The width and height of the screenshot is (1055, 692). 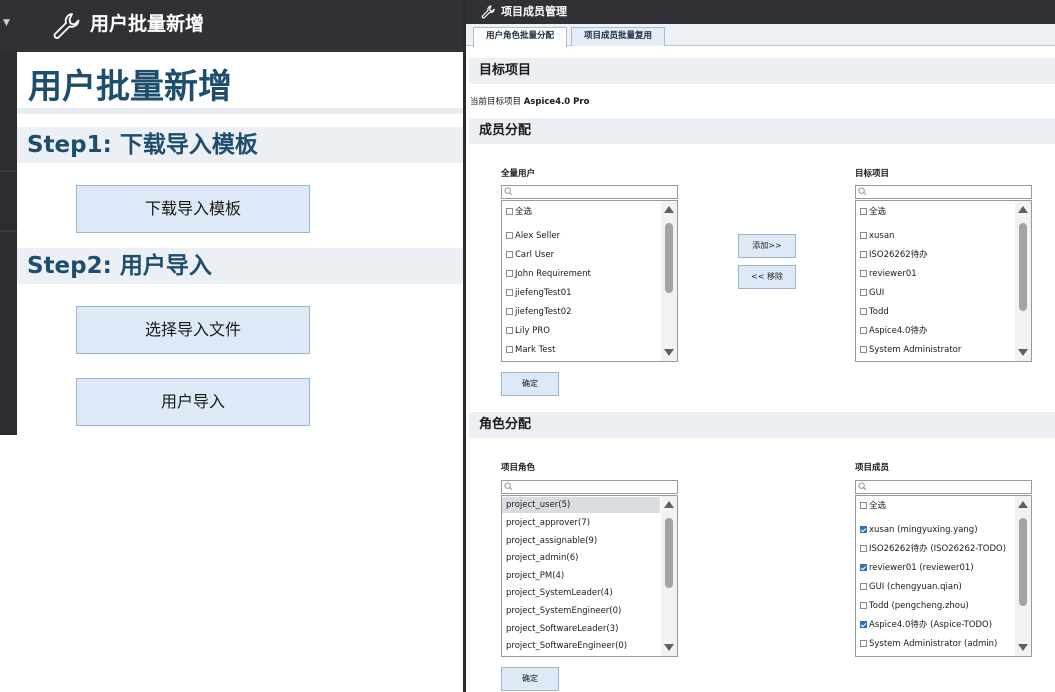 I want to click on list-item: project_SoftwareLeader(3), so click(x=562, y=629).